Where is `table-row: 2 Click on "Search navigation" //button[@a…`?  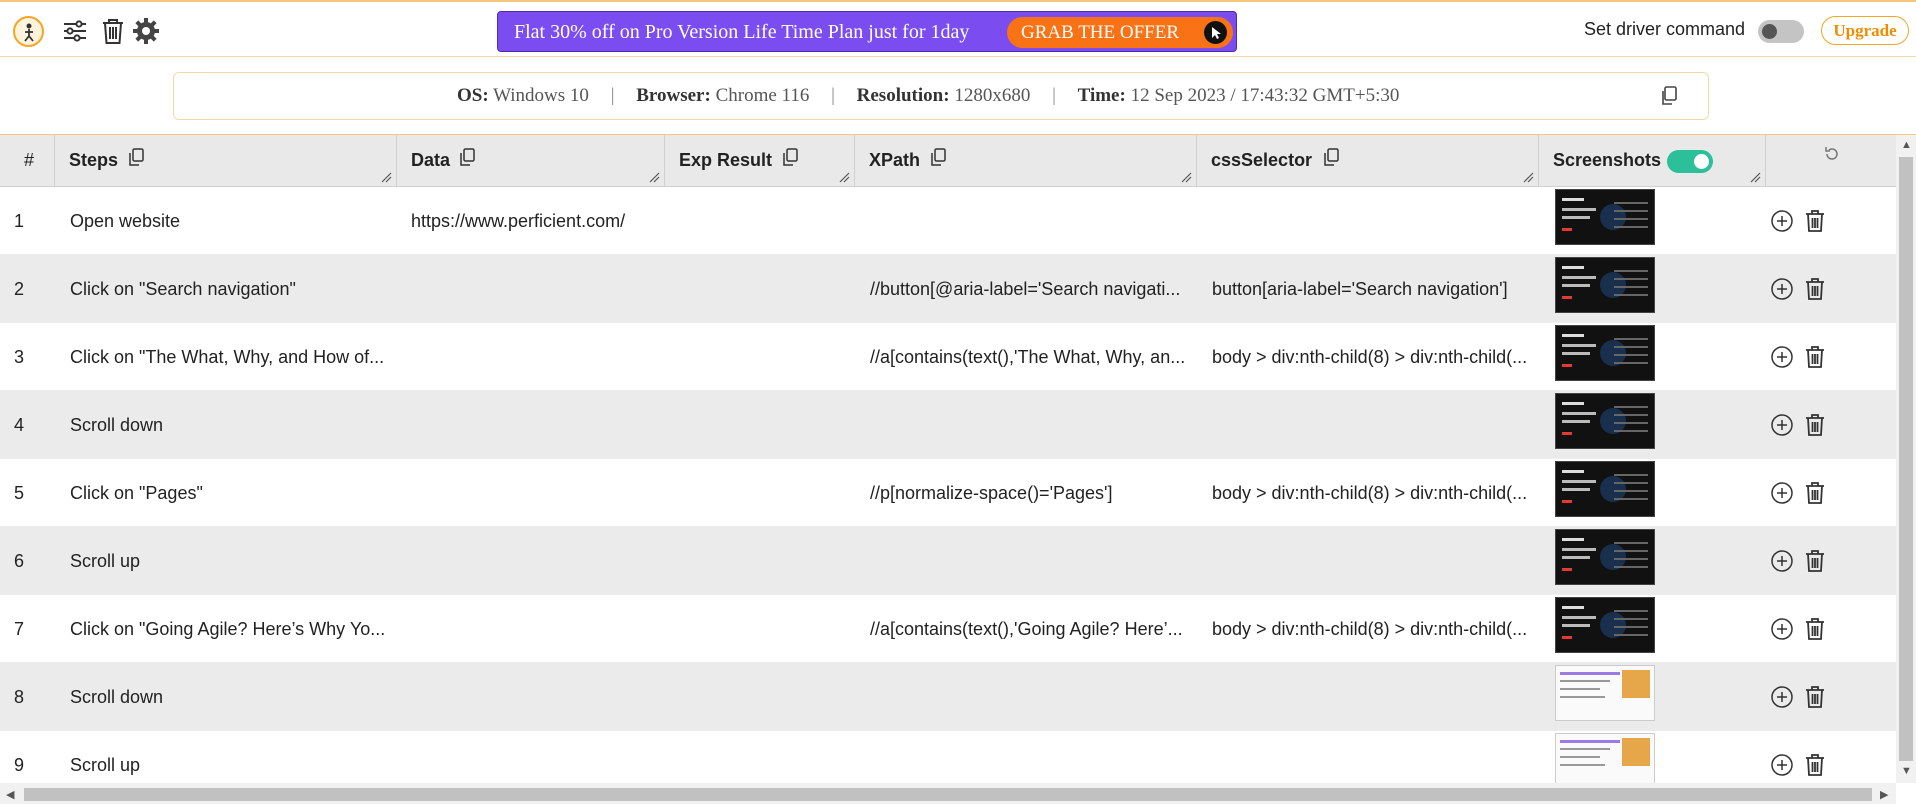
table-row: 2 Click on "Search navigation" //button[@a… is located at coordinates (948, 289).